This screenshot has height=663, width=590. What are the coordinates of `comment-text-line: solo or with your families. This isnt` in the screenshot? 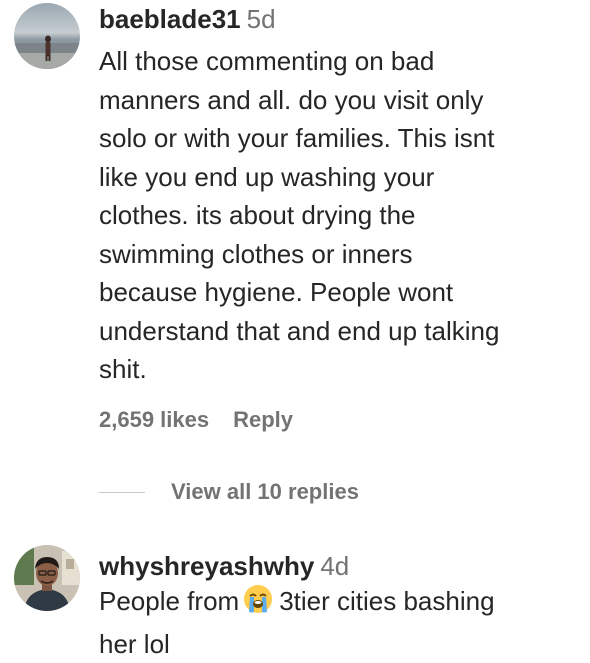 It's located at (339, 138).